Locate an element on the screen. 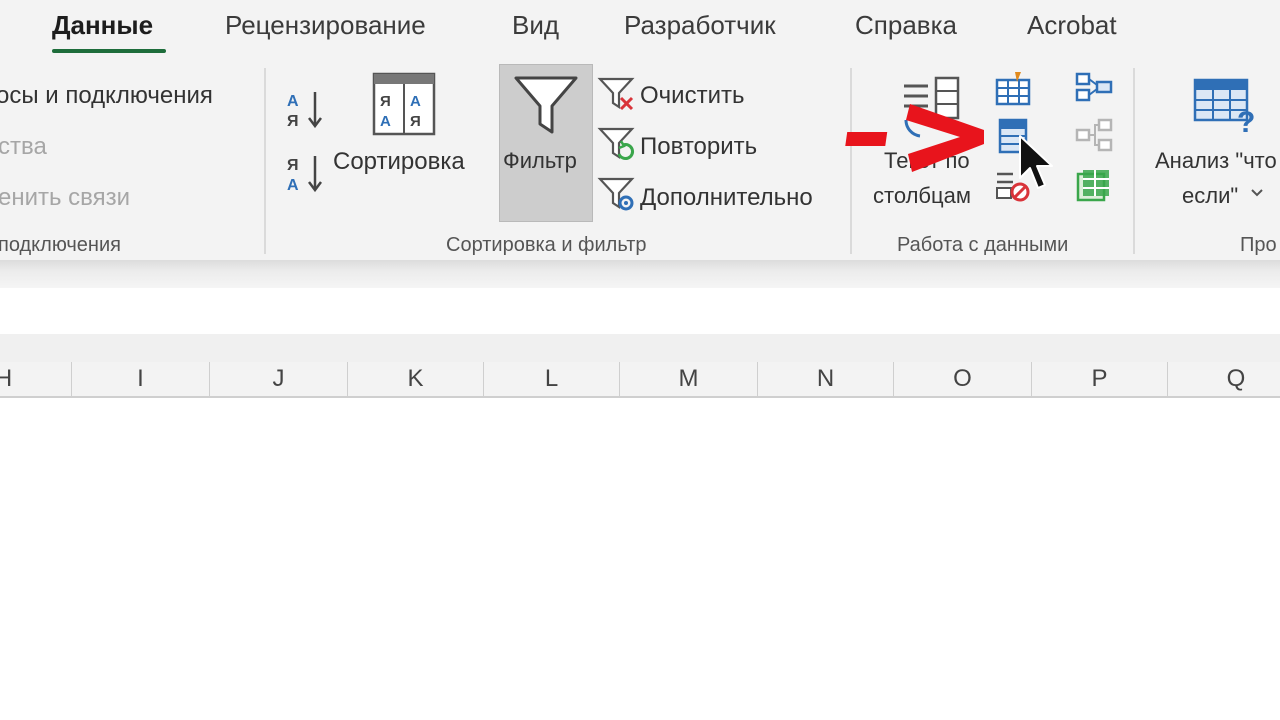  filter-button-label: Фильтр is located at coordinates (540, 160).